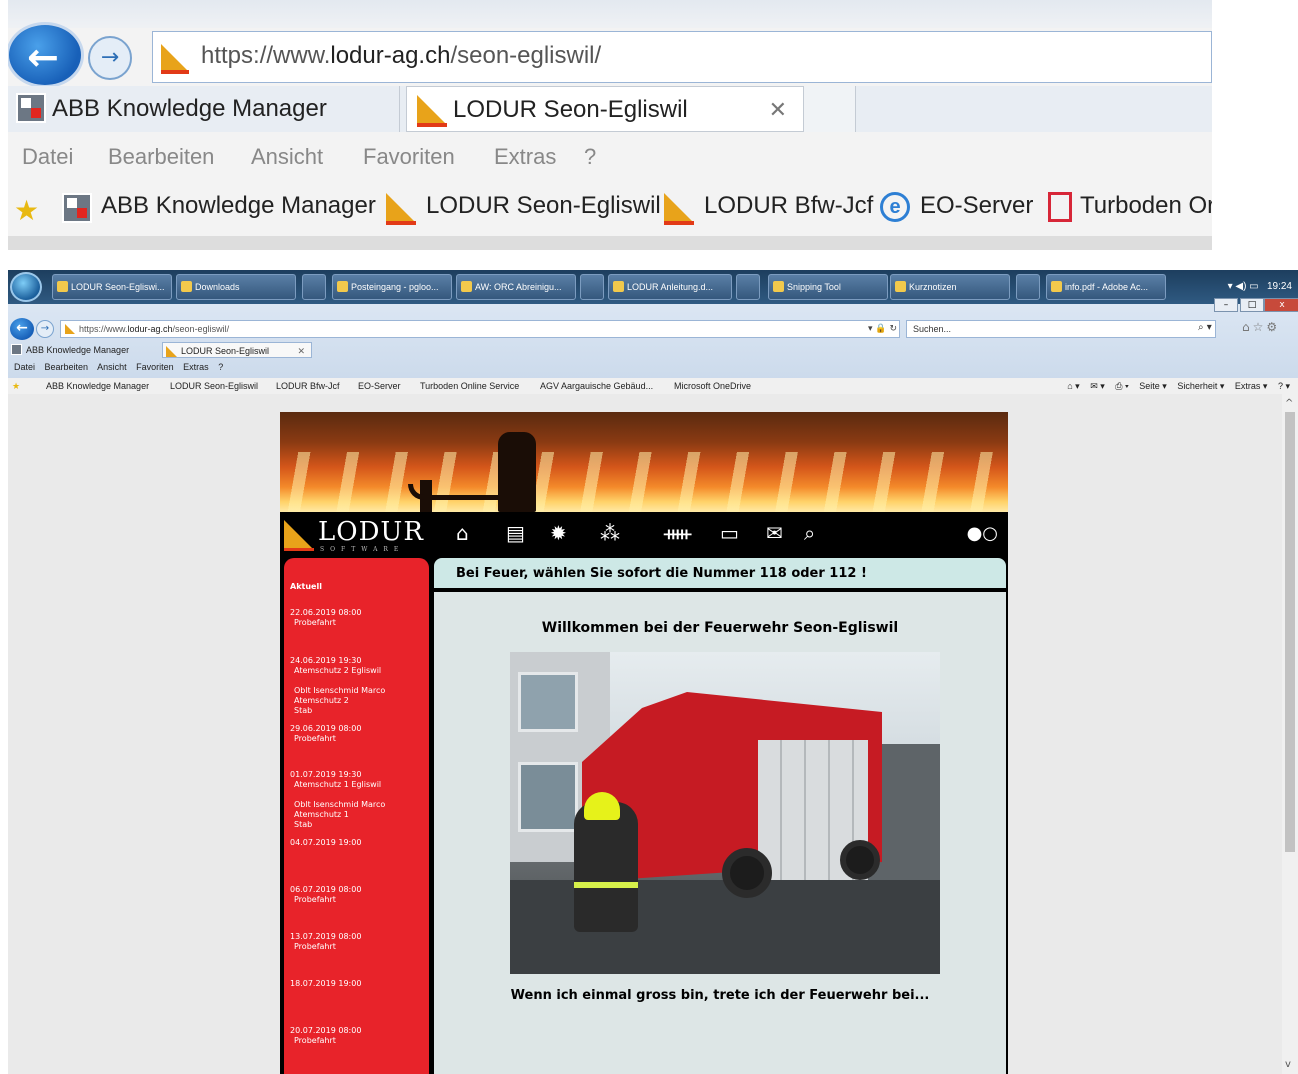 The width and height of the screenshot is (1298, 1074). What do you see at coordinates (1290, 632) in the screenshot?
I see `scroll-thumb` at bounding box center [1290, 632].